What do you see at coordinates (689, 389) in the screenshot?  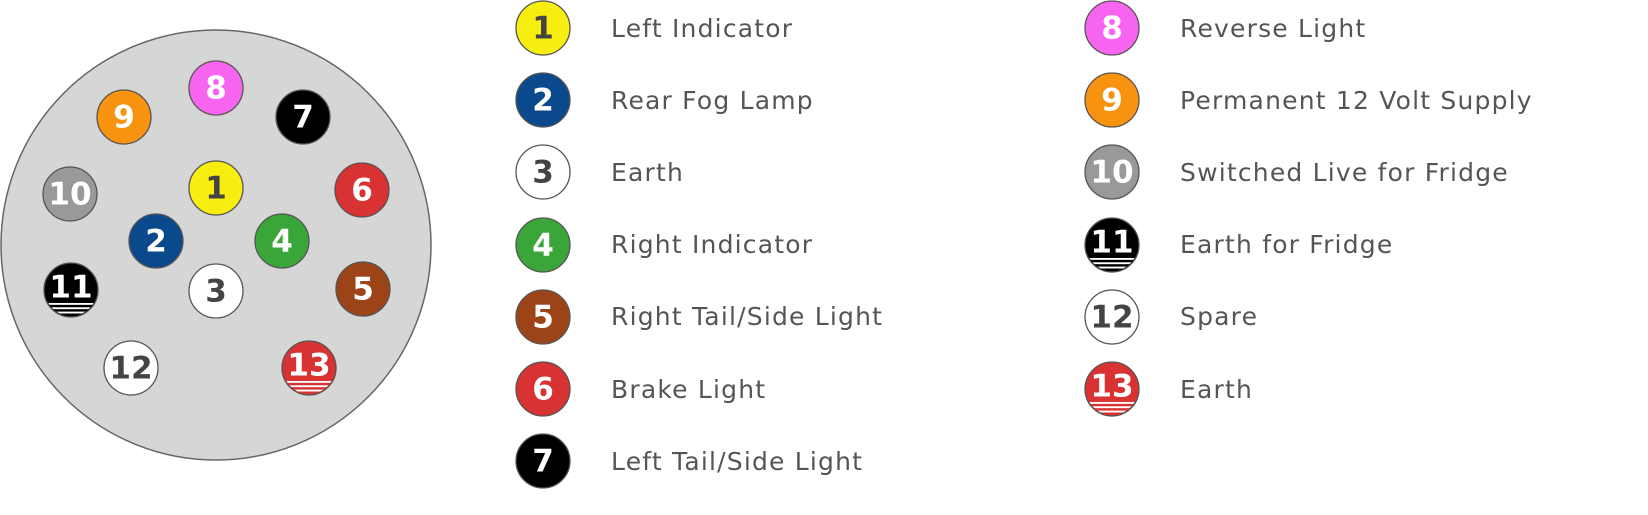 I see `legend-label: Brake Light` at bounding box center [689, 389].